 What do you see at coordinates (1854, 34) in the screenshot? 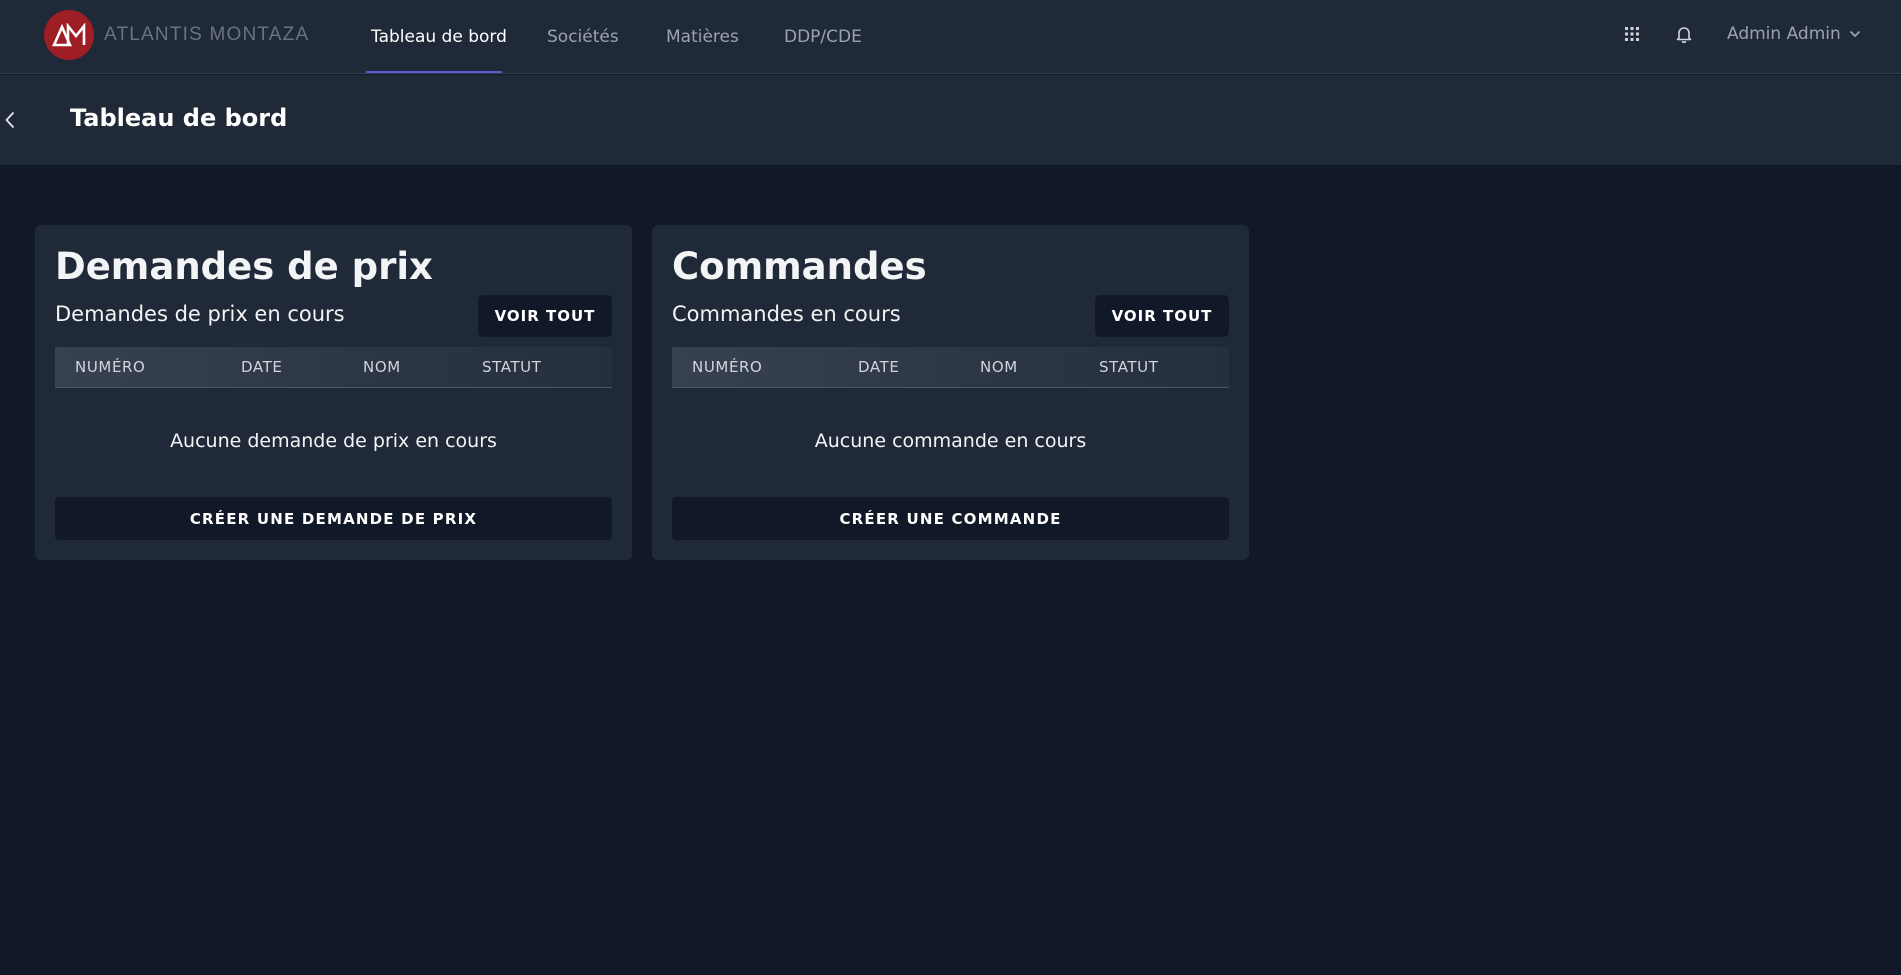
I see `chevron-down-icon` at bounding box center [1854, 34].